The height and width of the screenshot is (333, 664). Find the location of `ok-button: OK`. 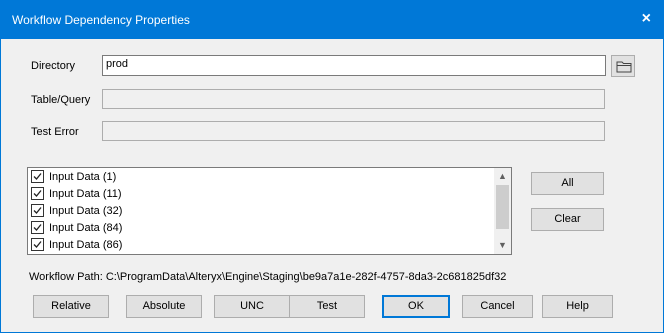

ok-button: OK is located at coordinates (416, 306).